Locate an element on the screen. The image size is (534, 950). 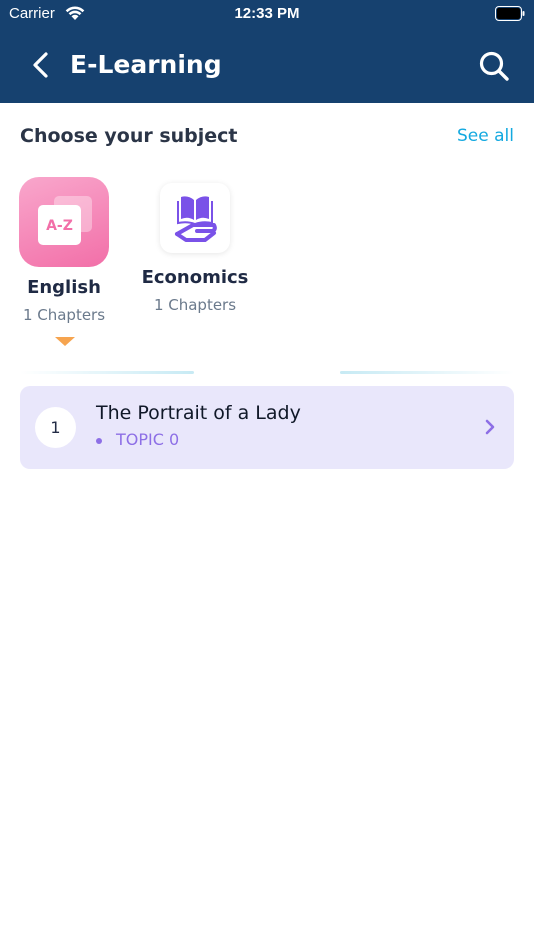
divider-right is located at coordinates (427, 372).